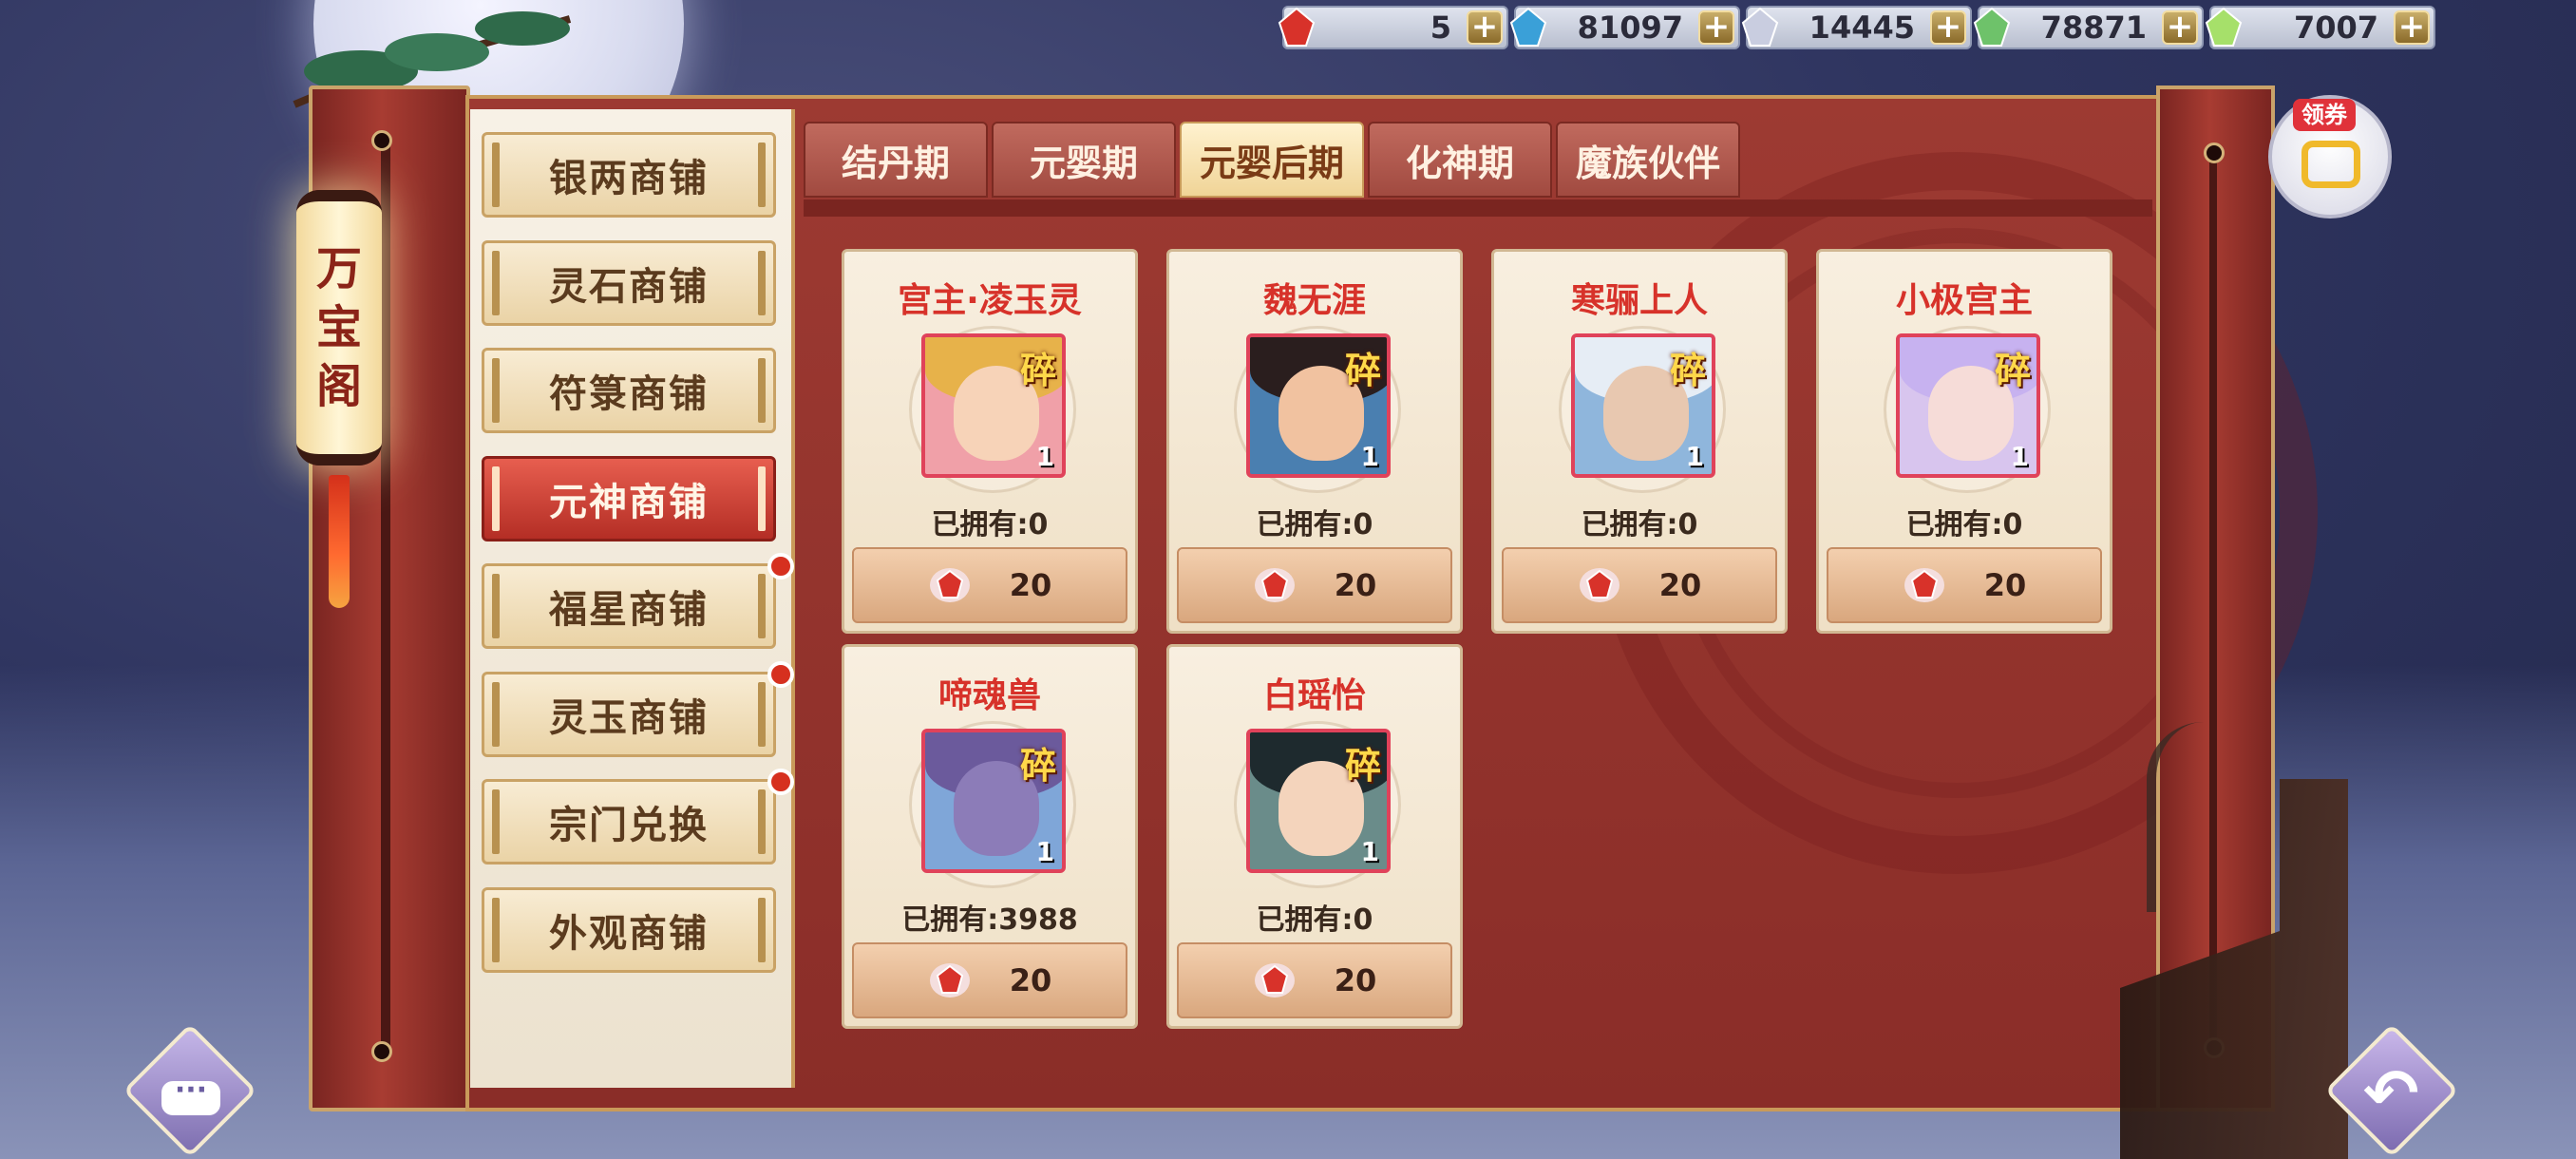  I want to click on owned-count: 已拥有:3988, so click(989, 920).